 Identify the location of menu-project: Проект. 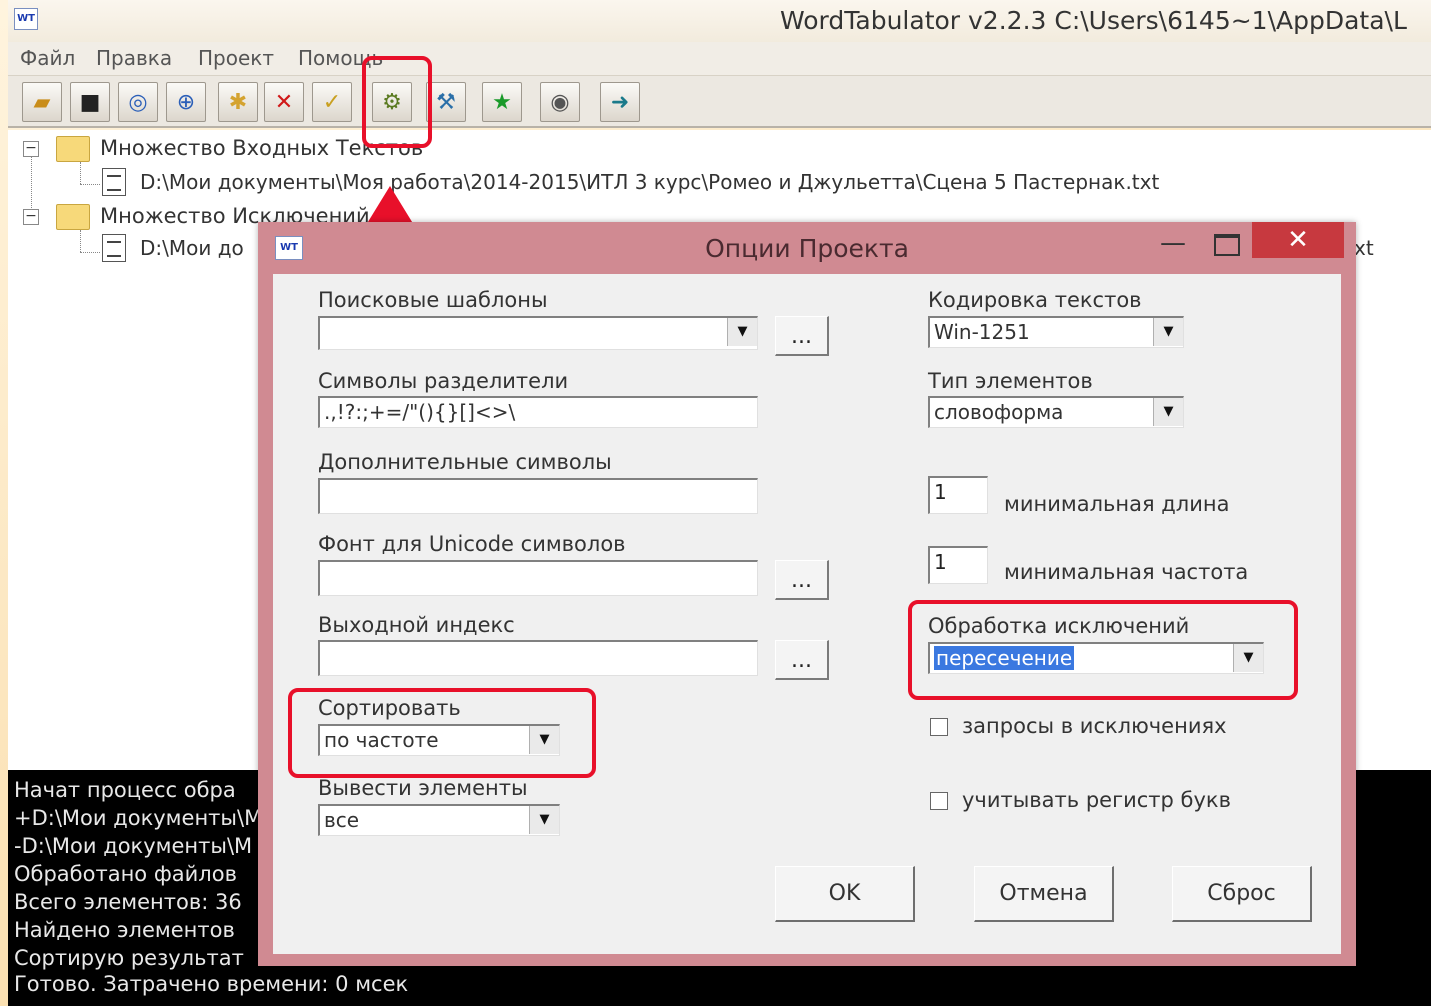
(236, 58).